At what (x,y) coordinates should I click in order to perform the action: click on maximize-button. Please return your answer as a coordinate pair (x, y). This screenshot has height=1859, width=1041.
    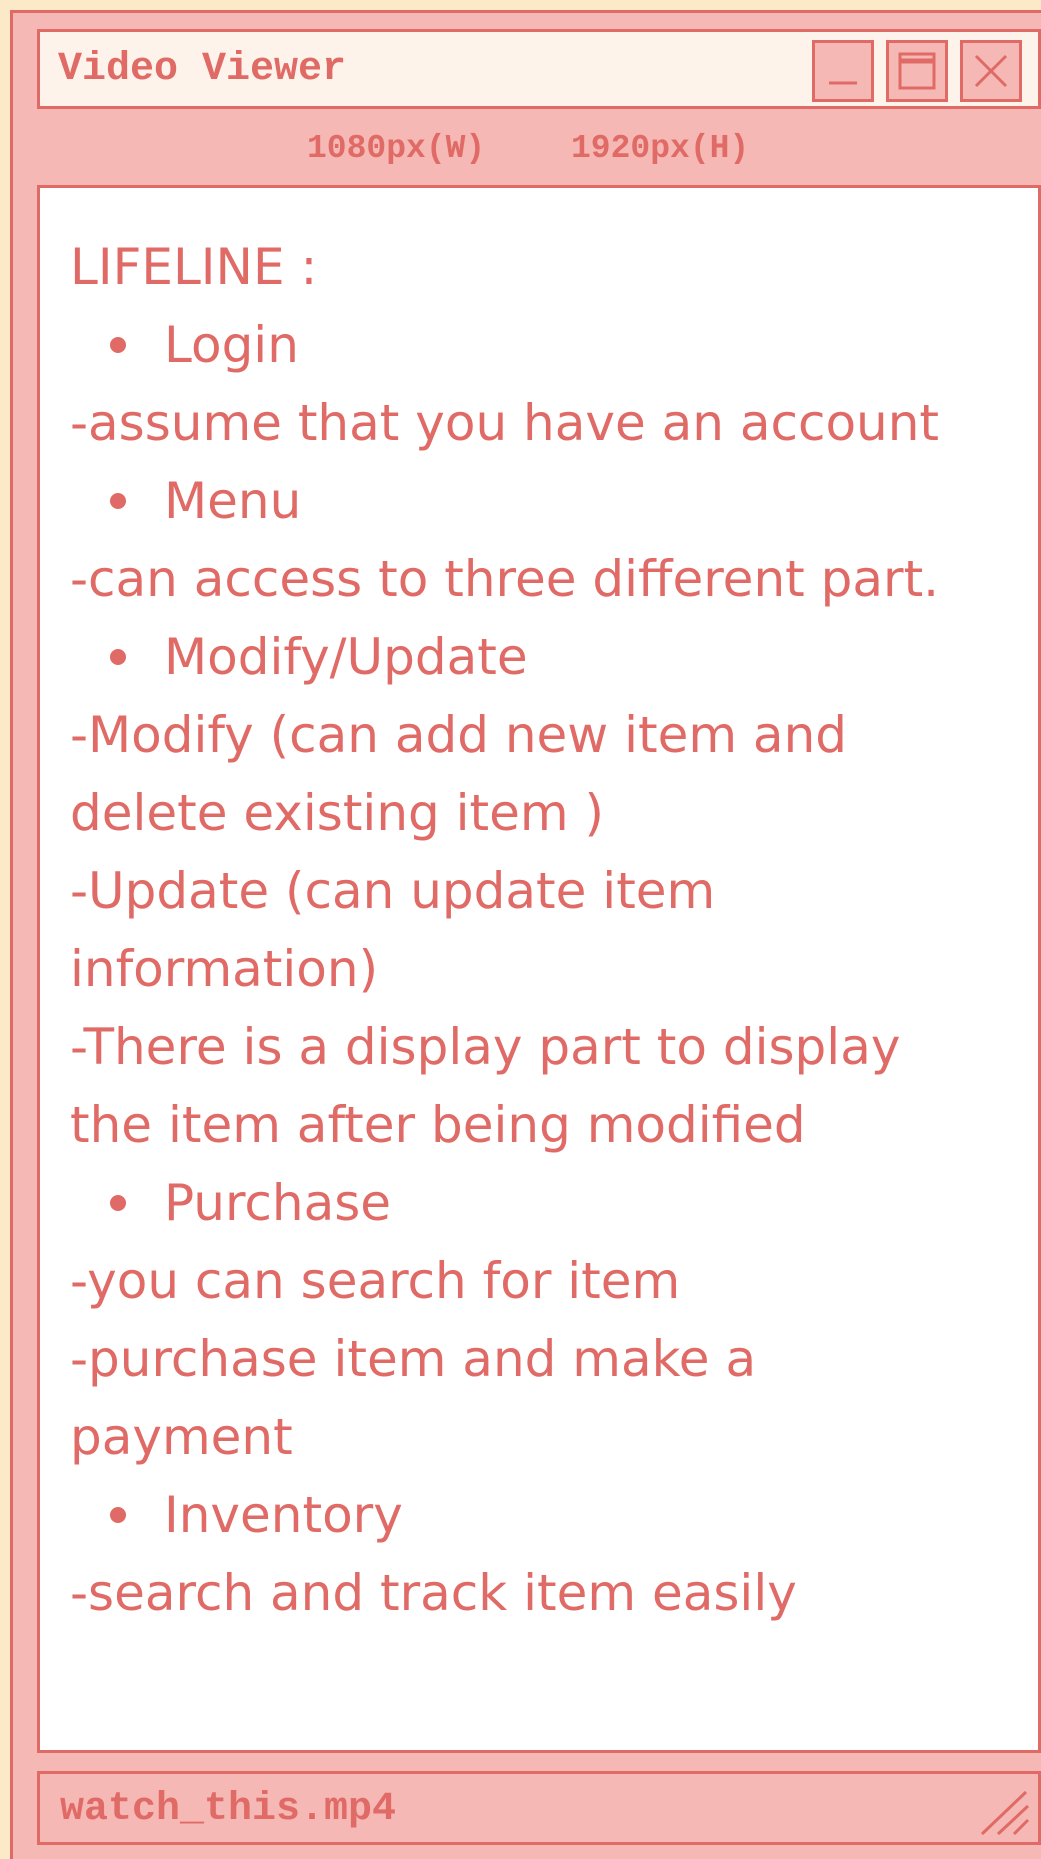
    Looking at the image, I should click on (917, 71).